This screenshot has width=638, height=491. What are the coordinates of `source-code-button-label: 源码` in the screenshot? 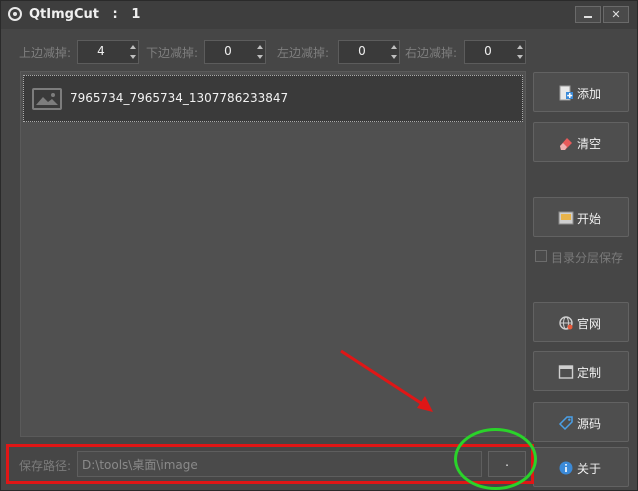 It's located at (589, 424).